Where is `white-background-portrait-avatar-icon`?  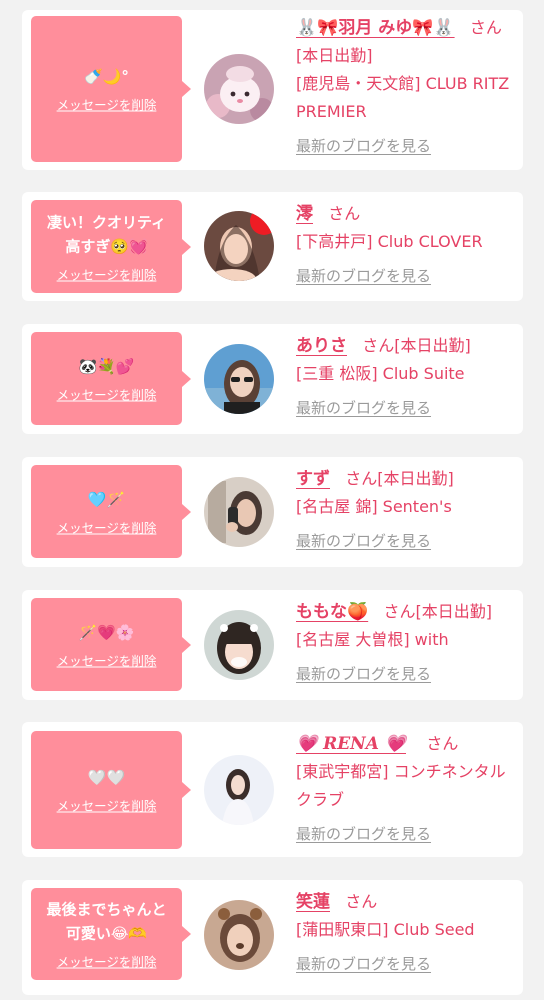
white-background-portrait-avatar-icon is located at coordinates (239, 790).